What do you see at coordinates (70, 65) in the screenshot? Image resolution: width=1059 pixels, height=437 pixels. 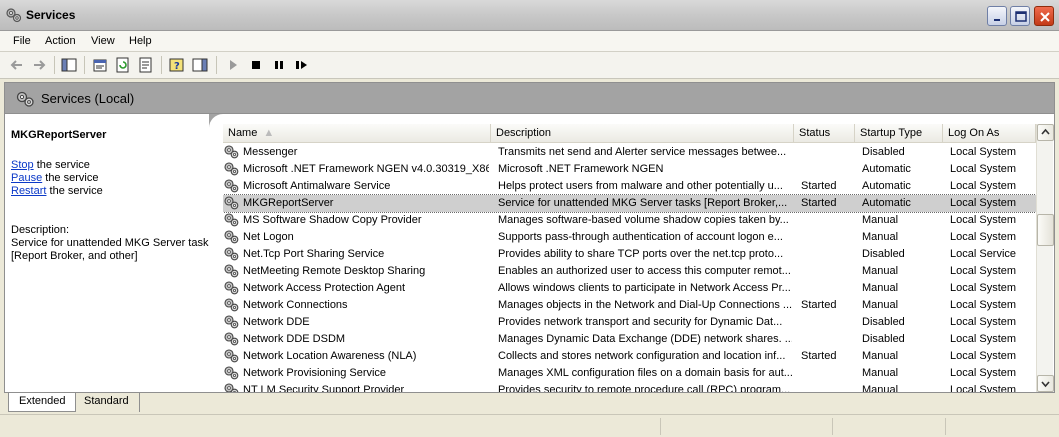 I see `show-hide-tree-icon` at bounding box center [70, 65].